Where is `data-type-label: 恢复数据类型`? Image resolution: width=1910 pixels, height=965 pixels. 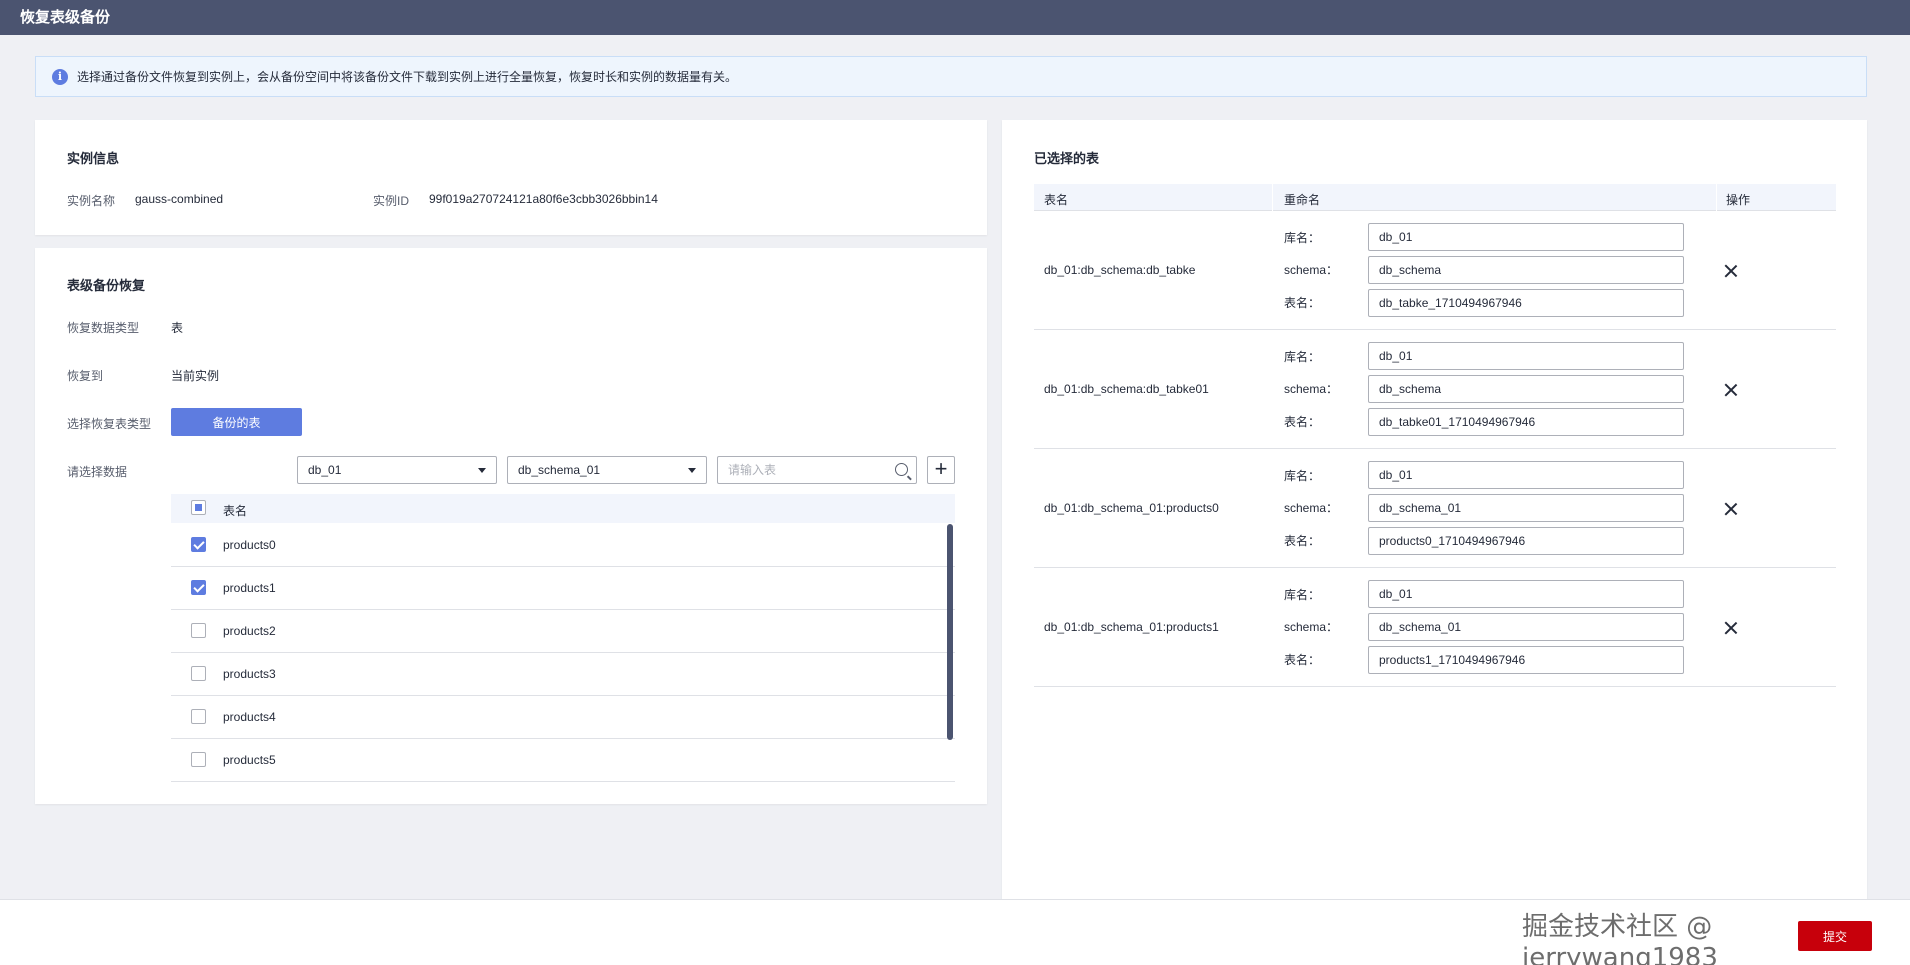 data-type-label: 恢复数据类型 is located at coordinates (103, 328).